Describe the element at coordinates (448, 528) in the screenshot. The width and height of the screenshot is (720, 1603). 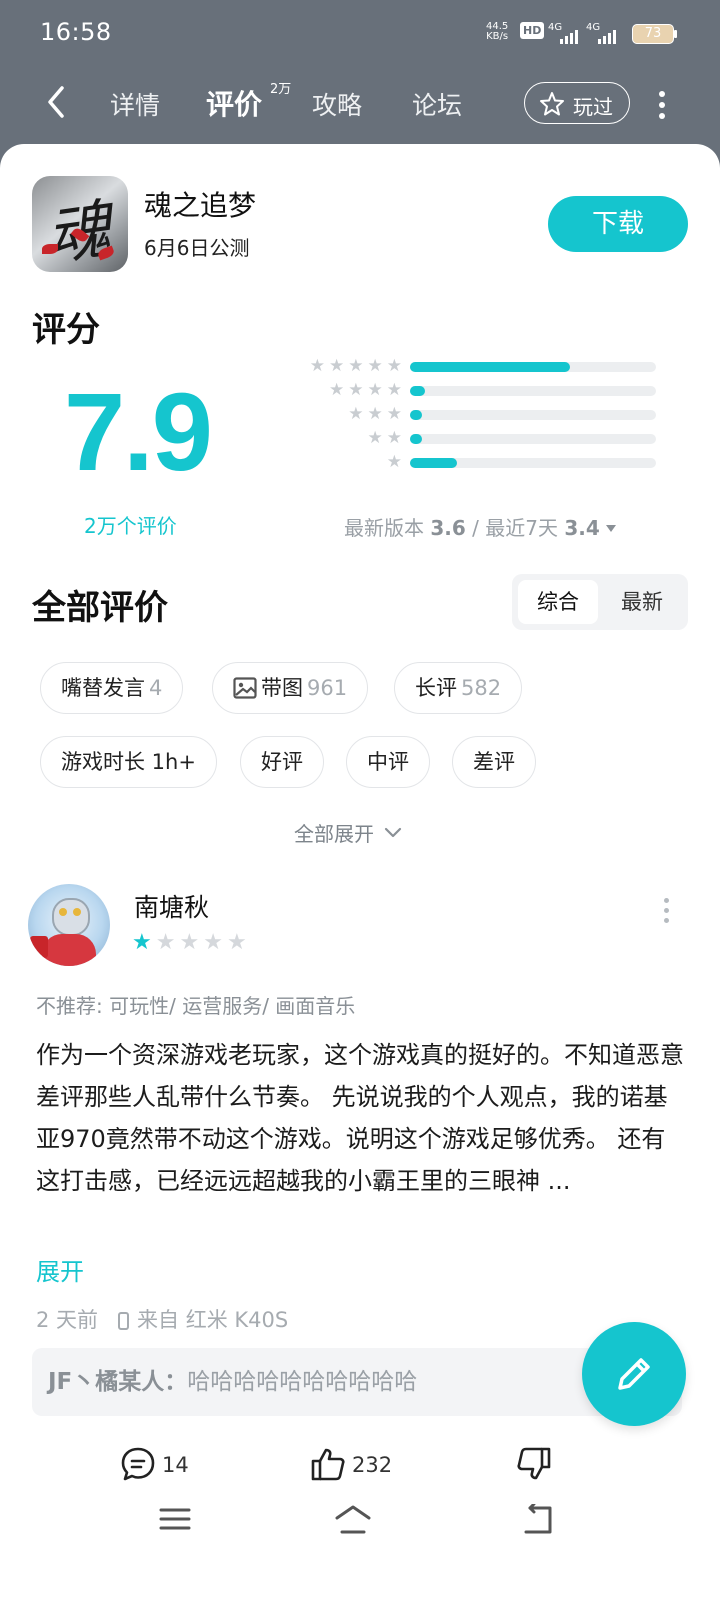
I see `version-score: 3.6` at that location.